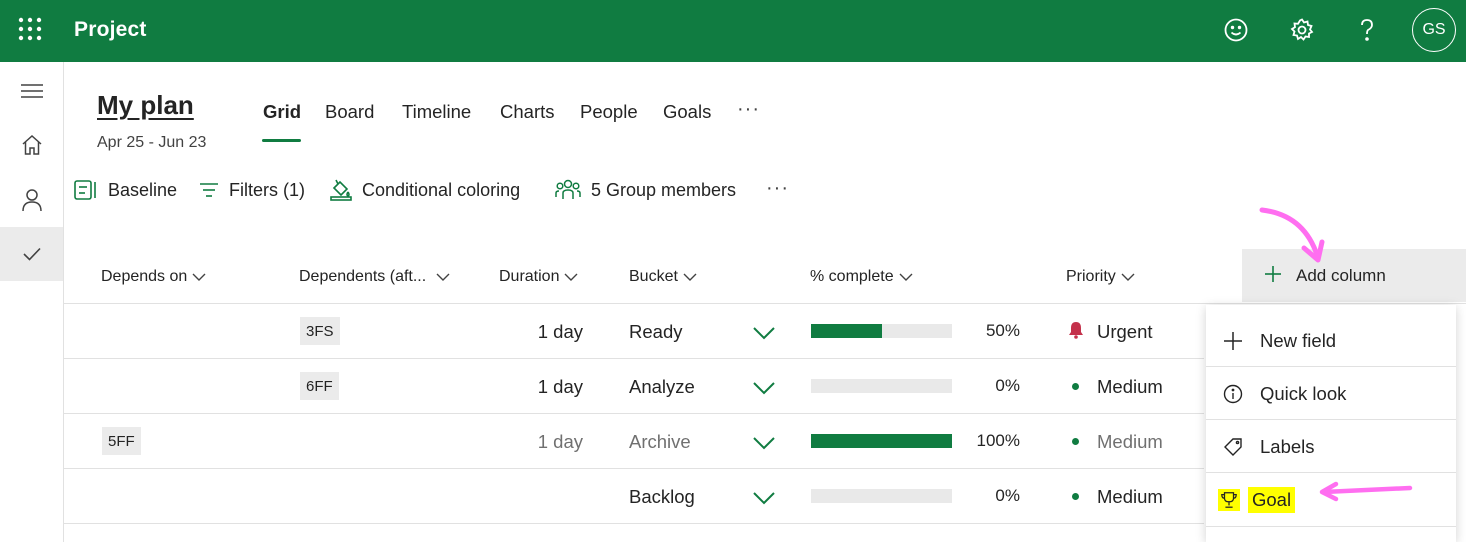 This screenshot has width=1466, height=542. Describe the element at coordinates (341, 190) in the screenshot. I see `paint-bucket-icon` at that location.